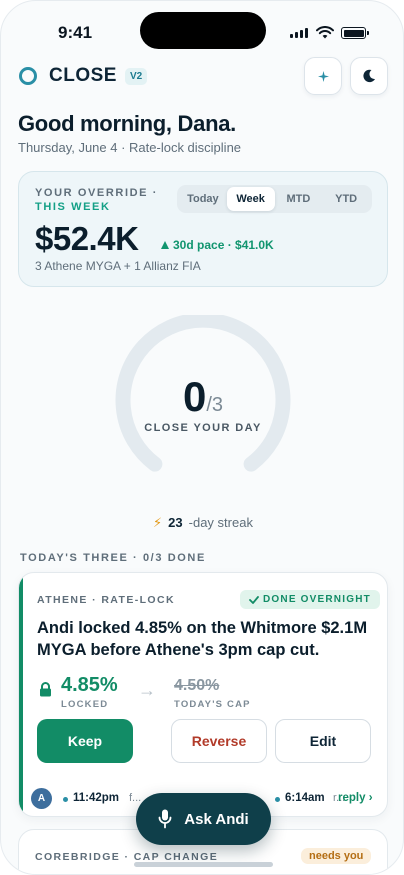  Describe the element at coordinates (147, 690) in the screenshot. I see `arrow-right-icon: →` at that location.